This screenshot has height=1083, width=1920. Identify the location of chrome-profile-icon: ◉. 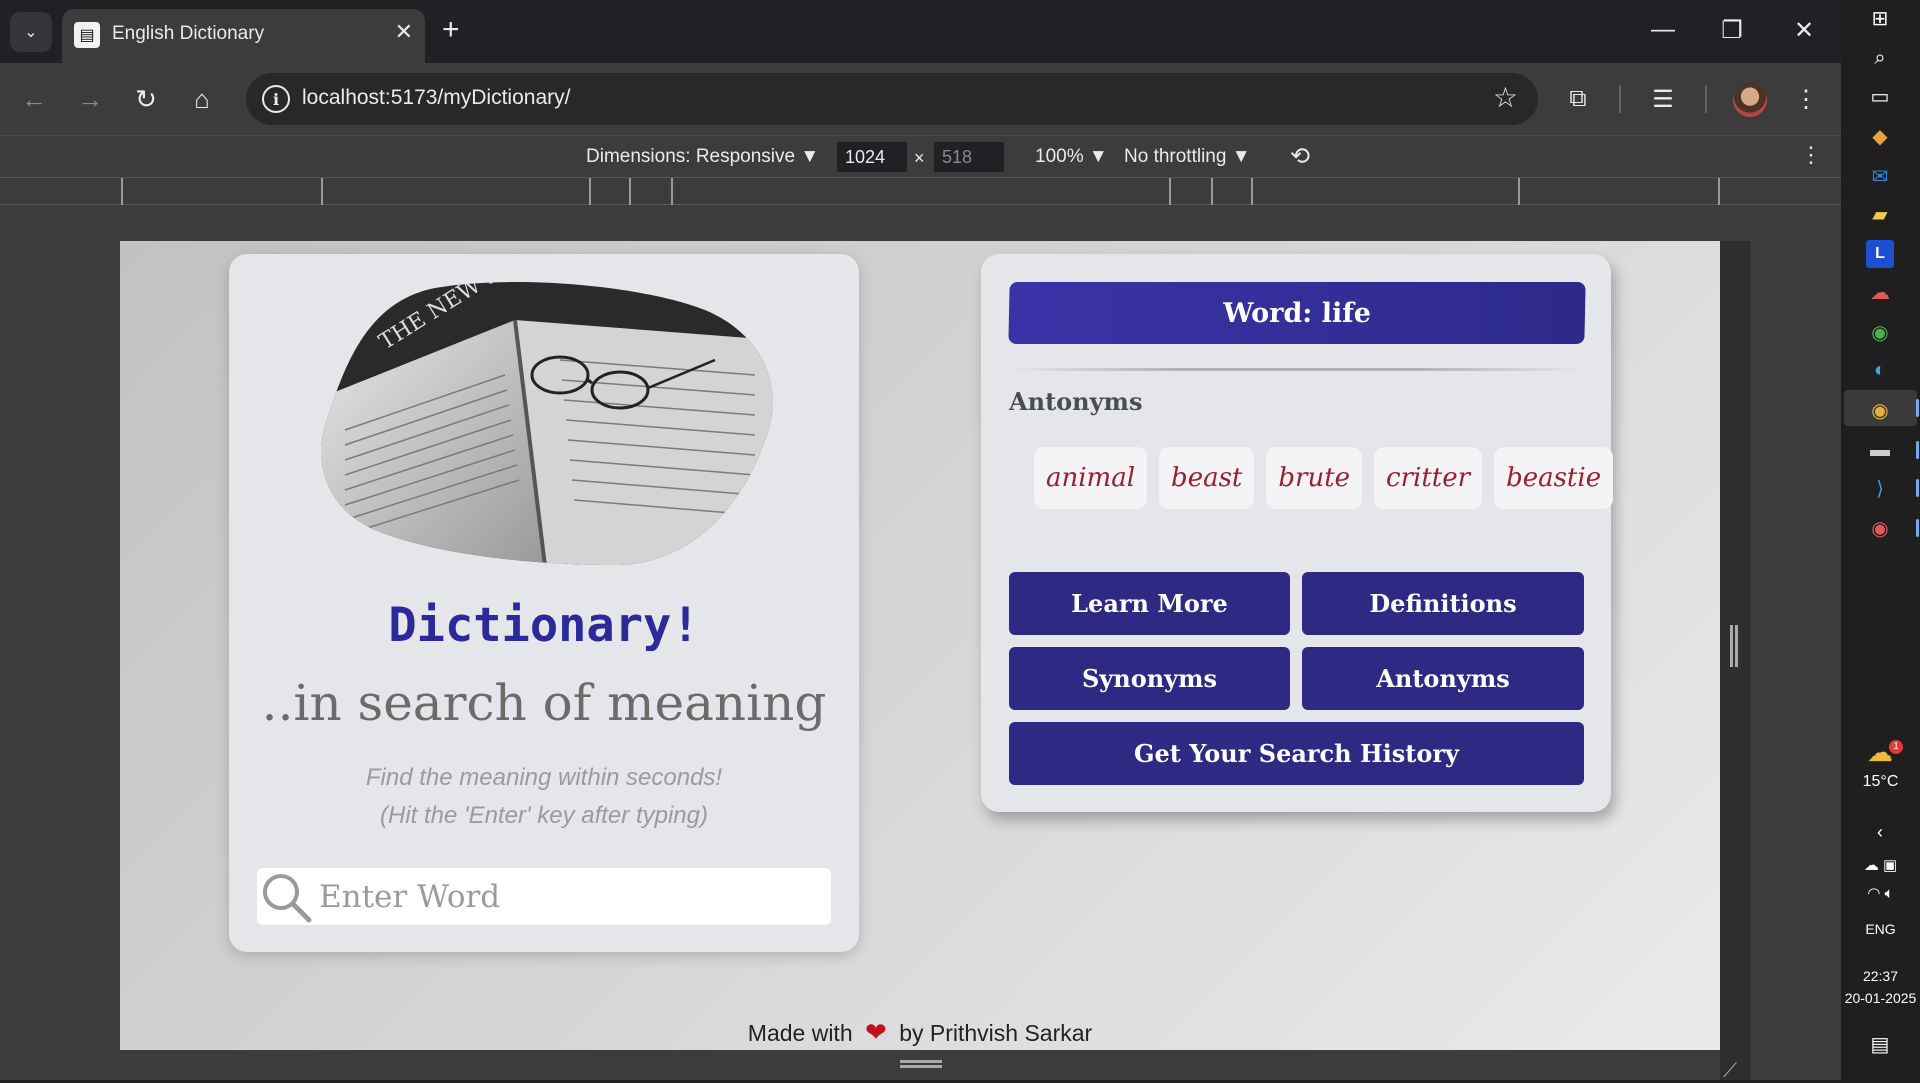
(1880, 528).